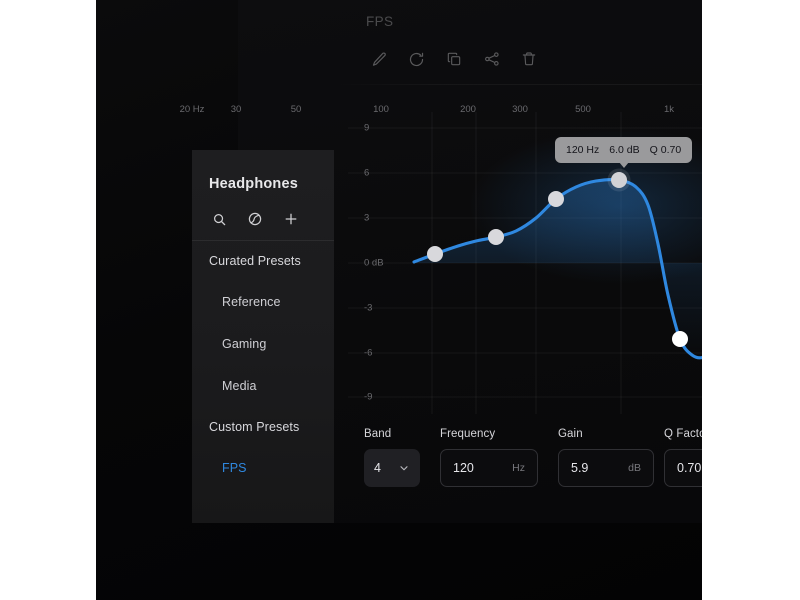 The width and height of the screenshot is (800, 600). What do you see at coordinates (583, 150) in the screenshot?
I see `tooltip-frequency: 120 Hz` at bounding box center [583, 150].